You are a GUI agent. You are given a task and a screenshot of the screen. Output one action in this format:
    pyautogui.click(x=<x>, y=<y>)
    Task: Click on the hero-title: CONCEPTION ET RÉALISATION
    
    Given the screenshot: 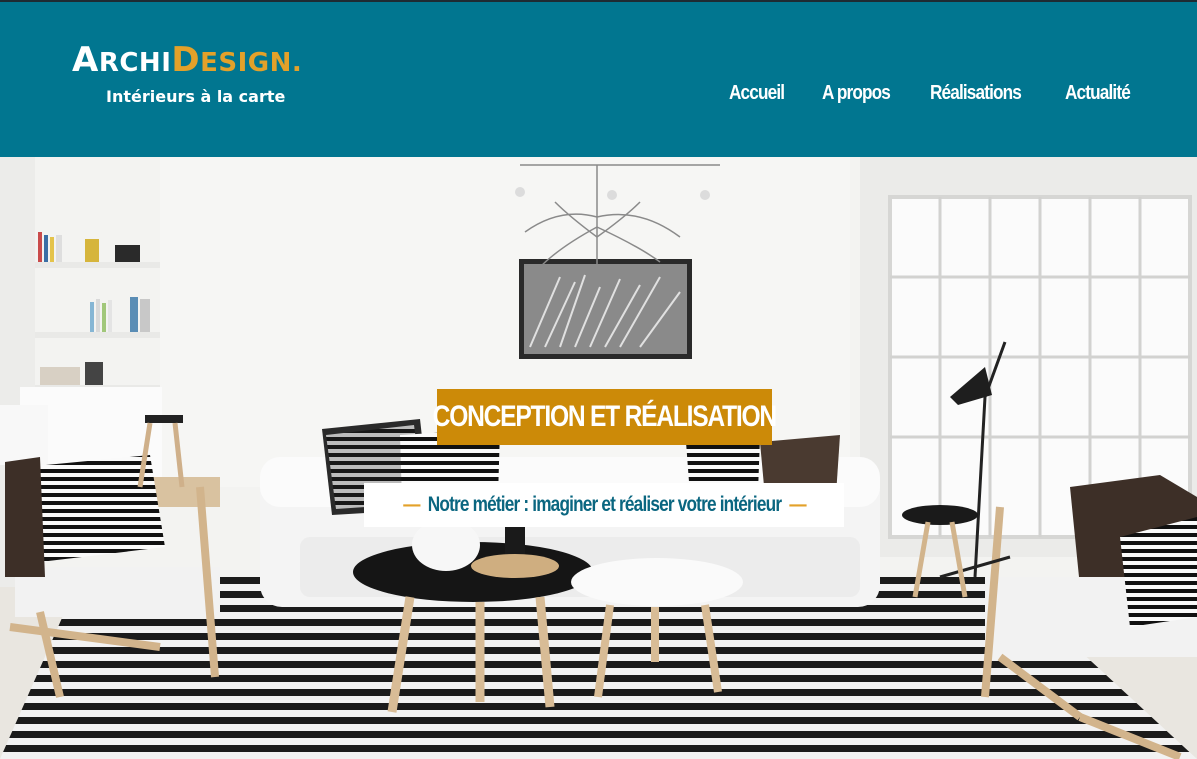 What is the action you would take?
    pyautogui.click(x=605, y=416)
    